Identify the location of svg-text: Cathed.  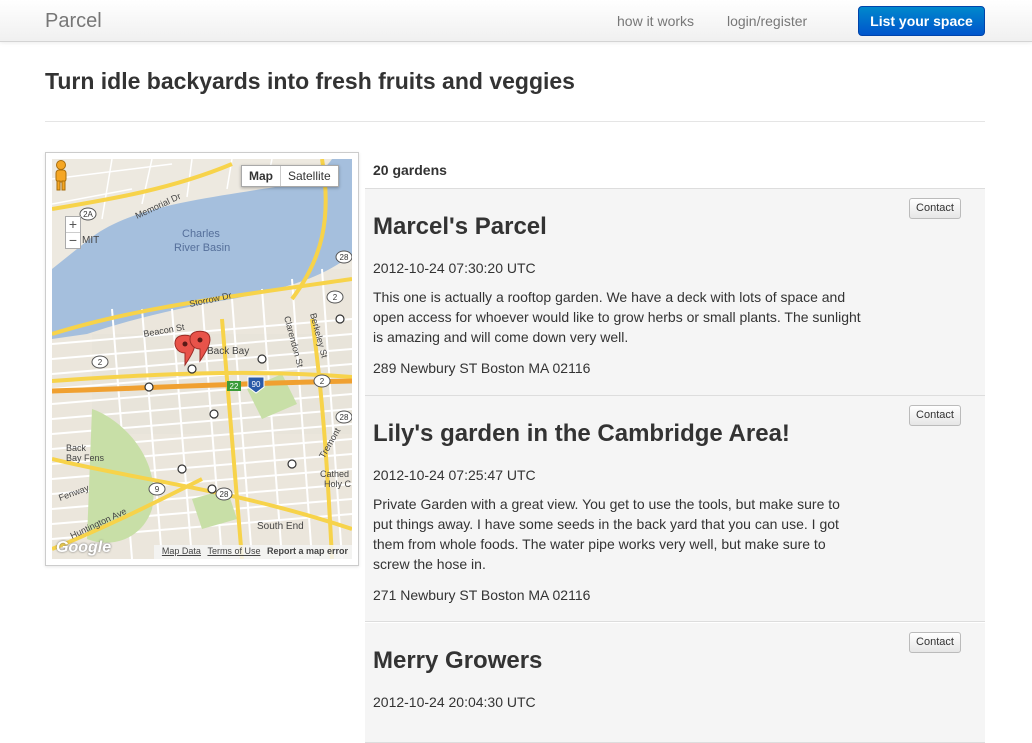
(334, 474).